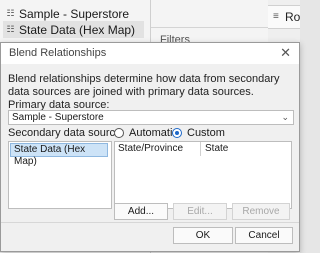 This screenshot has height=253, width=320. Describe the element at coordinates (261, 211) in the screenshot. I see `remove-button: Remove` at that location.